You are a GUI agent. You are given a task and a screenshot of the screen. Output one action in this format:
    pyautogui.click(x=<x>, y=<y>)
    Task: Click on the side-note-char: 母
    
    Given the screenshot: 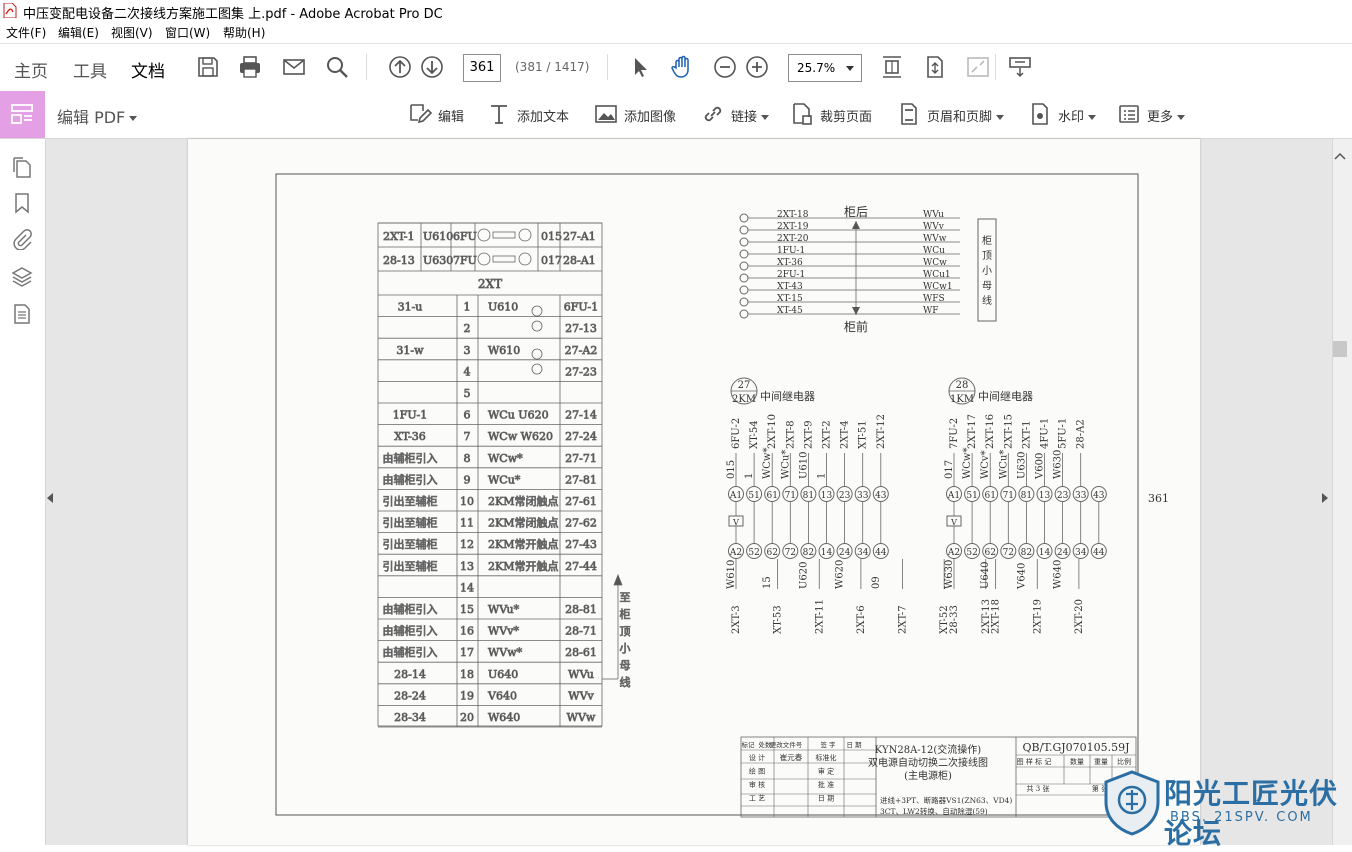 What is the action you would take?
    pyautogui.click(x=625, y=665)
    